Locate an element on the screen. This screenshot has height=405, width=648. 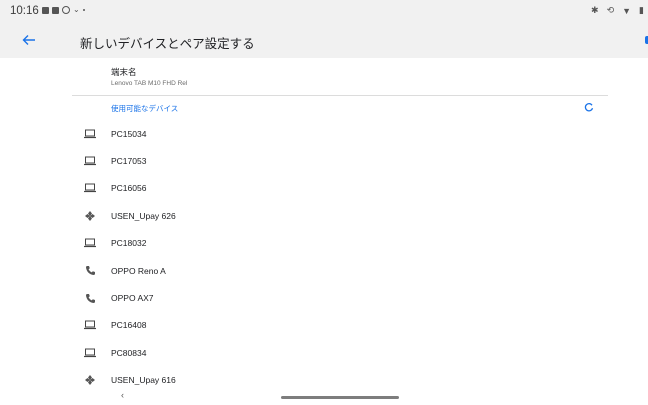
dot-icon is located at coordinates (83, 10).